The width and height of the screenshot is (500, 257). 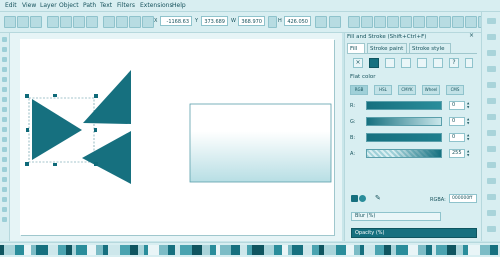 What do you see at coordinates (11, 5) in the screenshot?
I see `menu-edit: Edit` at bounding box center [11, 5].